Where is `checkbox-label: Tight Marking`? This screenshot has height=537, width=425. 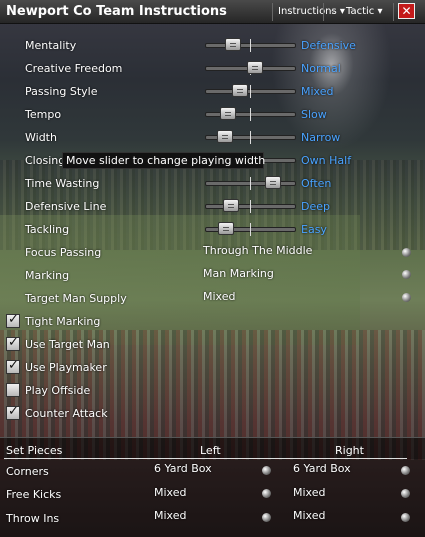 checkbox-label: Tight Marking is located at coordinates (63, 321).